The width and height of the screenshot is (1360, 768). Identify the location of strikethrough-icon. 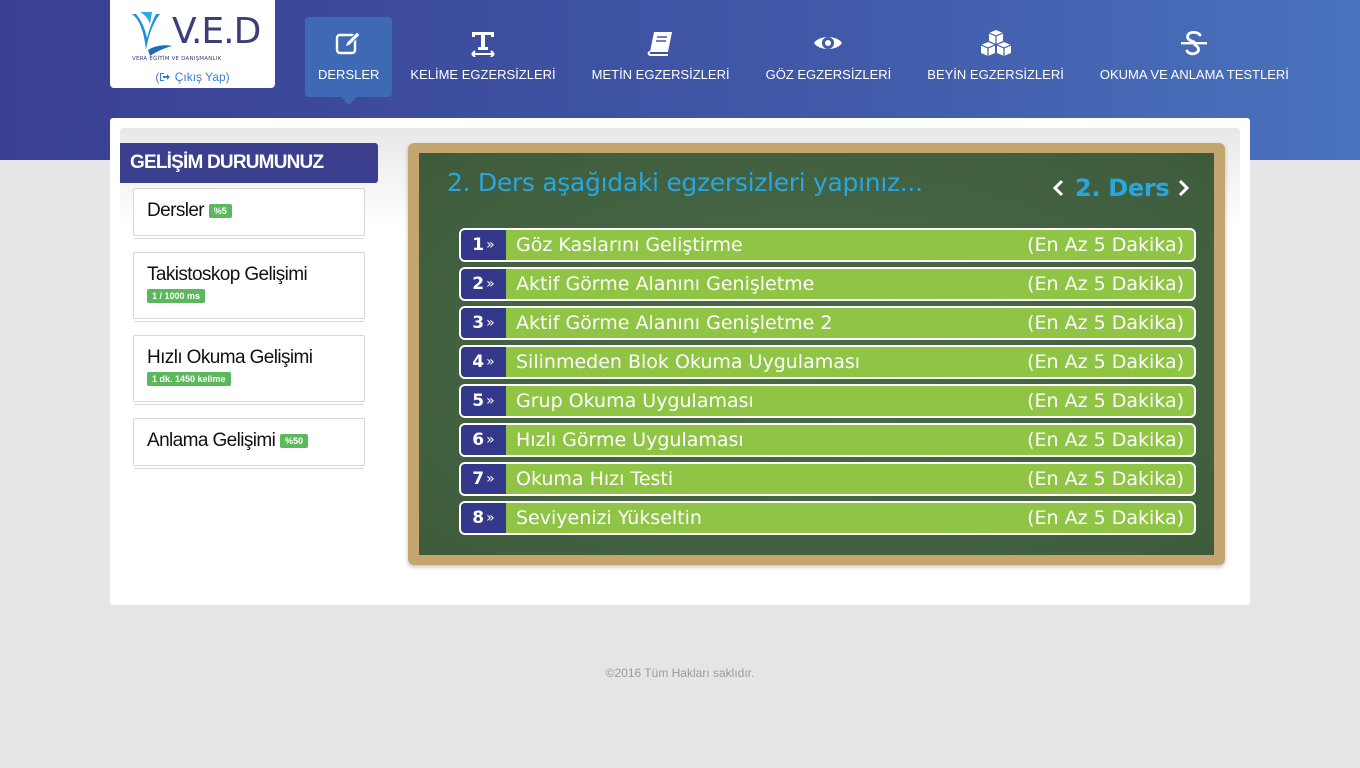
(1194, 43).